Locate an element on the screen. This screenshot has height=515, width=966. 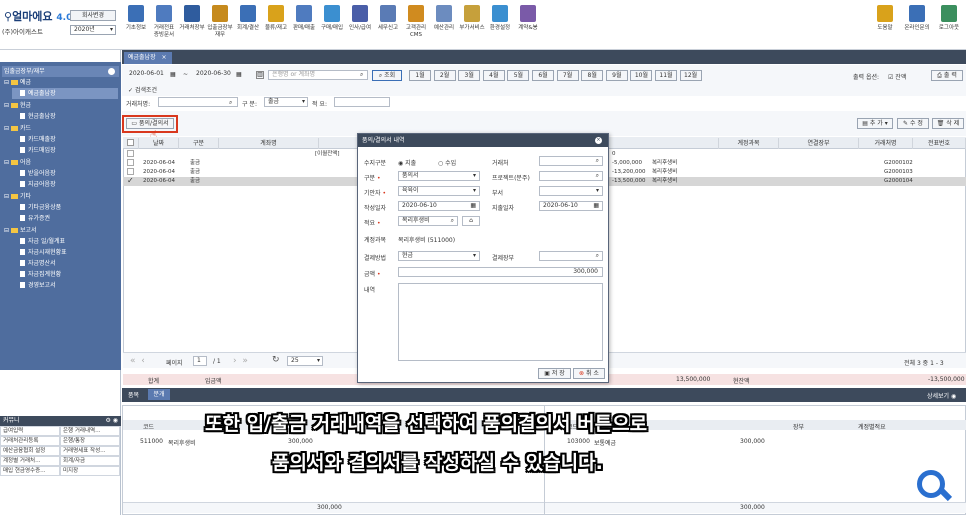
toolbar-item-14: 계약&봉 is located at coordinates (528, 25).